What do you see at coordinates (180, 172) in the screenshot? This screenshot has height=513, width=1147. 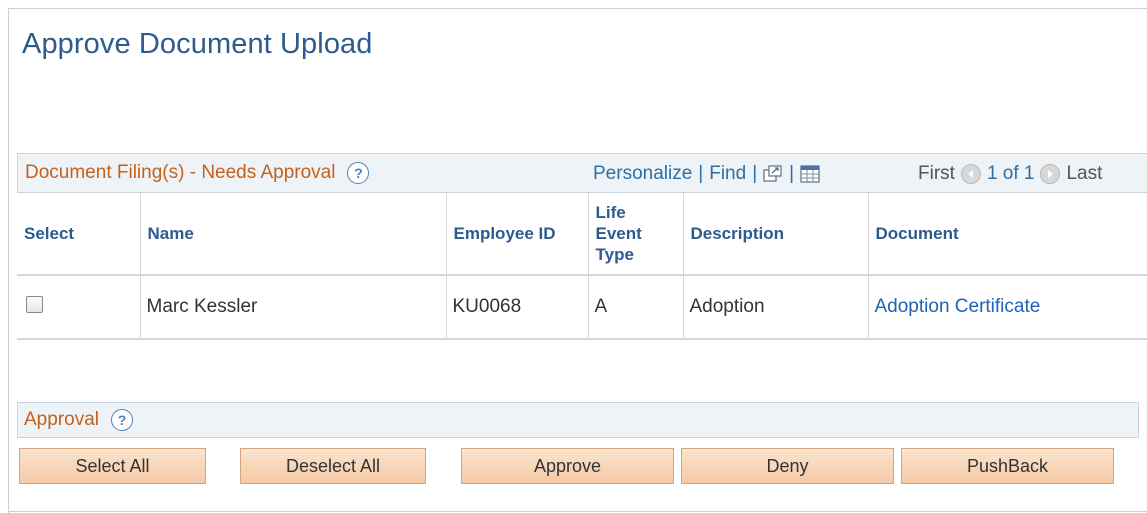 I see `grid-title: Document Filing(s) - Needs Approval` at bounding box center [180, 172].